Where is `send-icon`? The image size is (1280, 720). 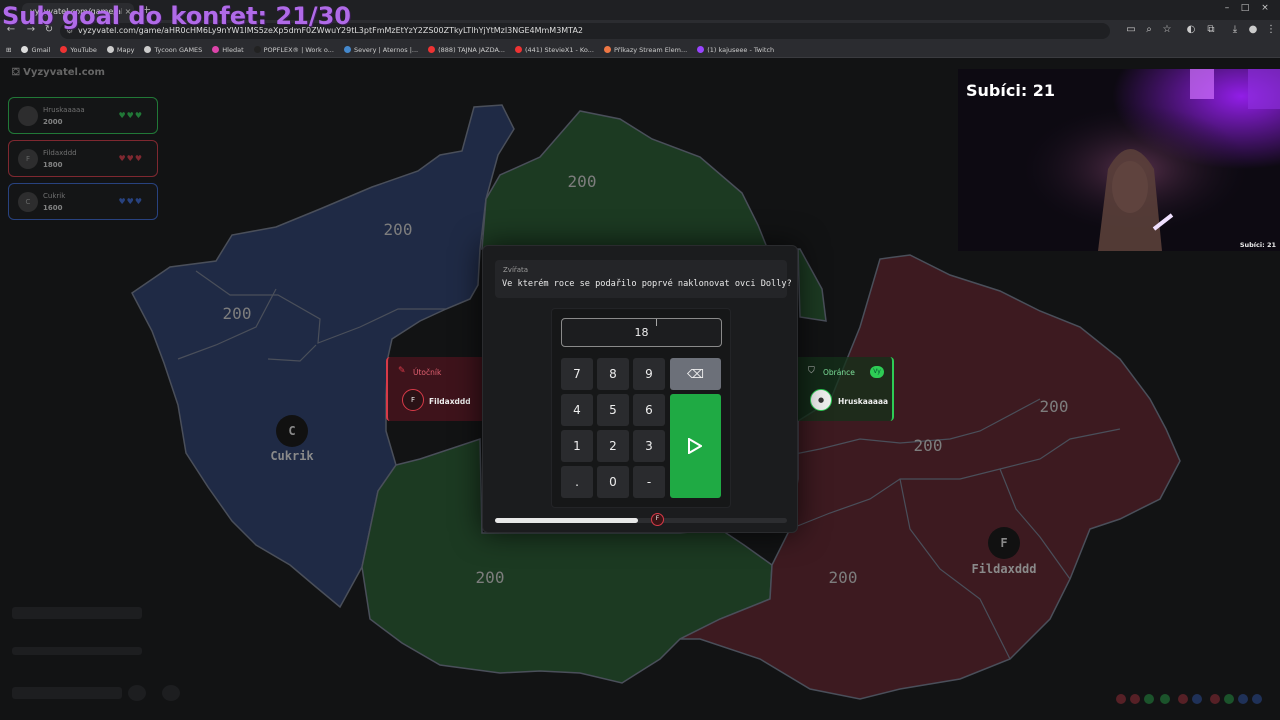
send-icon is located at coordinates (137, 693).